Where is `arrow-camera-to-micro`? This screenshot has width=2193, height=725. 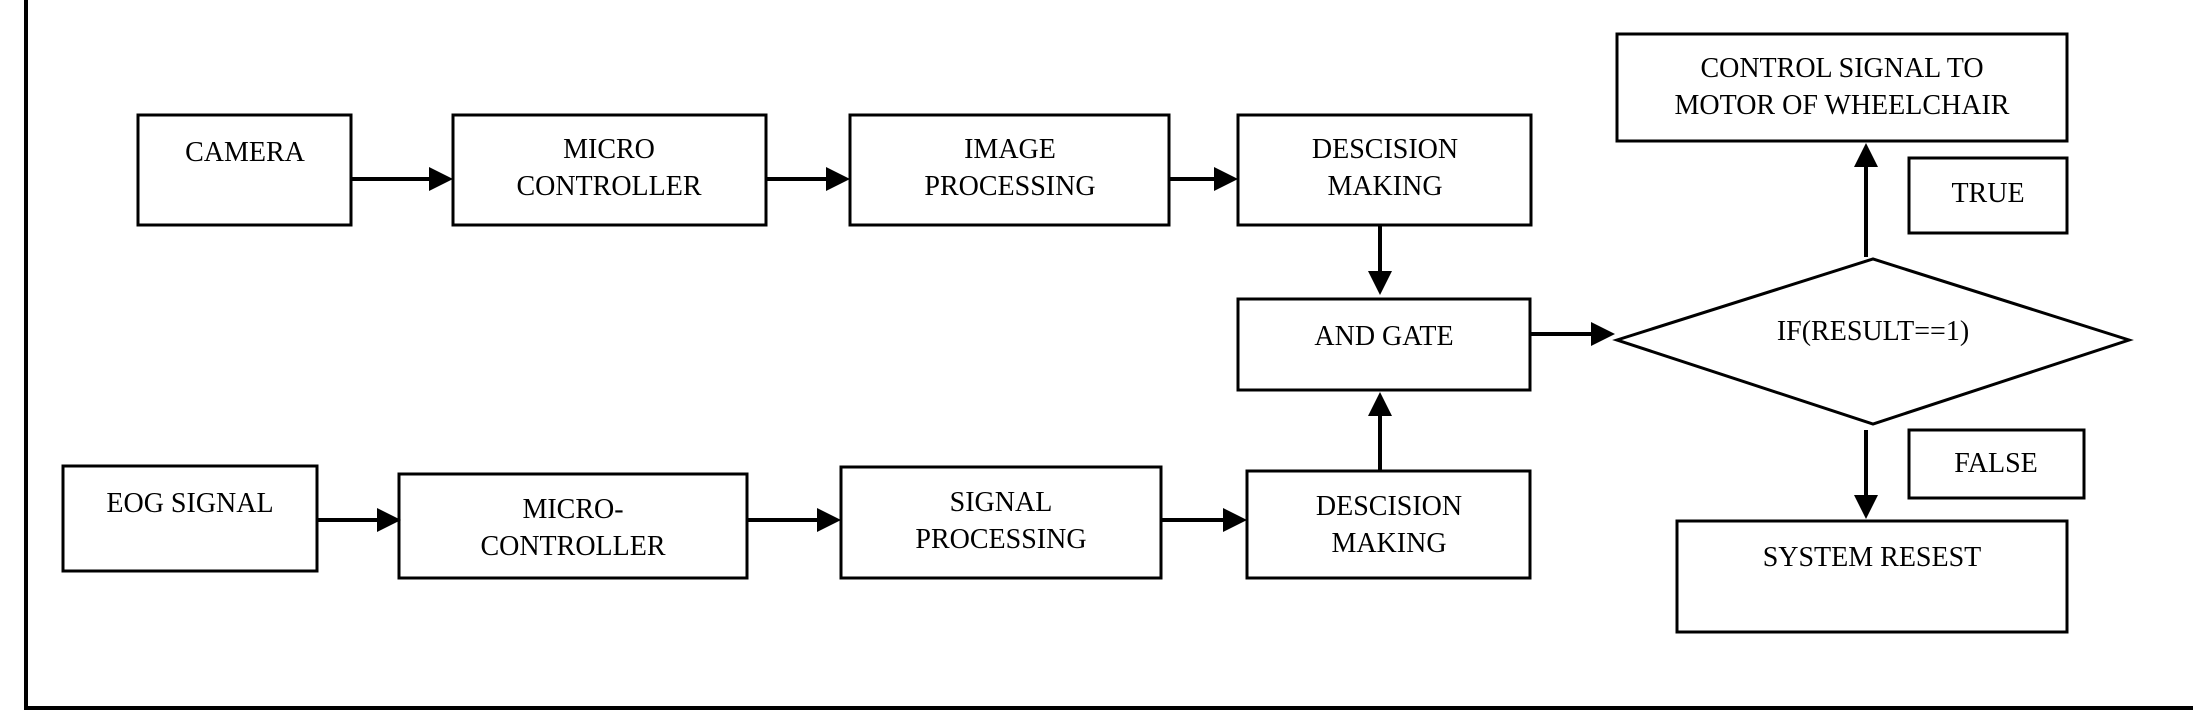
arrow-camera-to-micro is located at coordinates (402, 179).